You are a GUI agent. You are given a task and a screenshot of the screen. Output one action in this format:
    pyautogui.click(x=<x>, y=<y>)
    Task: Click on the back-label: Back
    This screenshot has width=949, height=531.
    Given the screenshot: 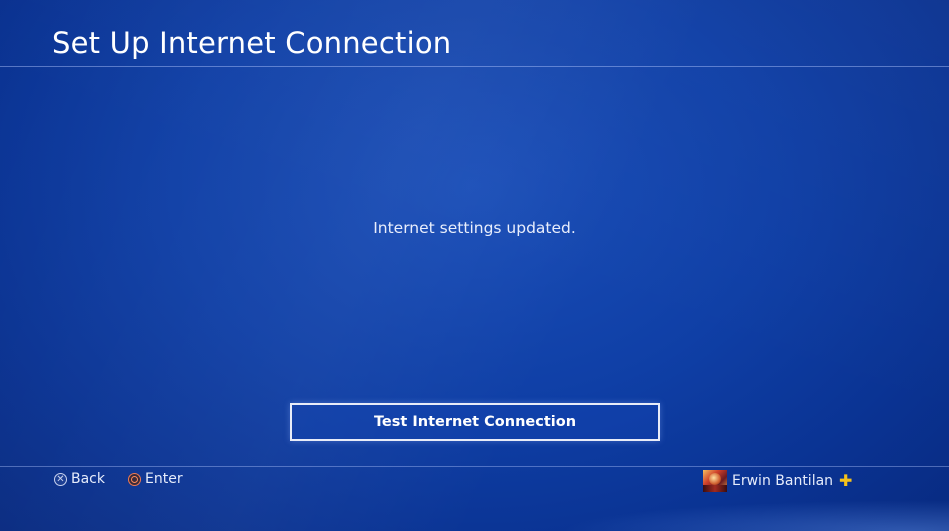 What is the action you would take?
    pyautogui.click(x=88, y=479)
    